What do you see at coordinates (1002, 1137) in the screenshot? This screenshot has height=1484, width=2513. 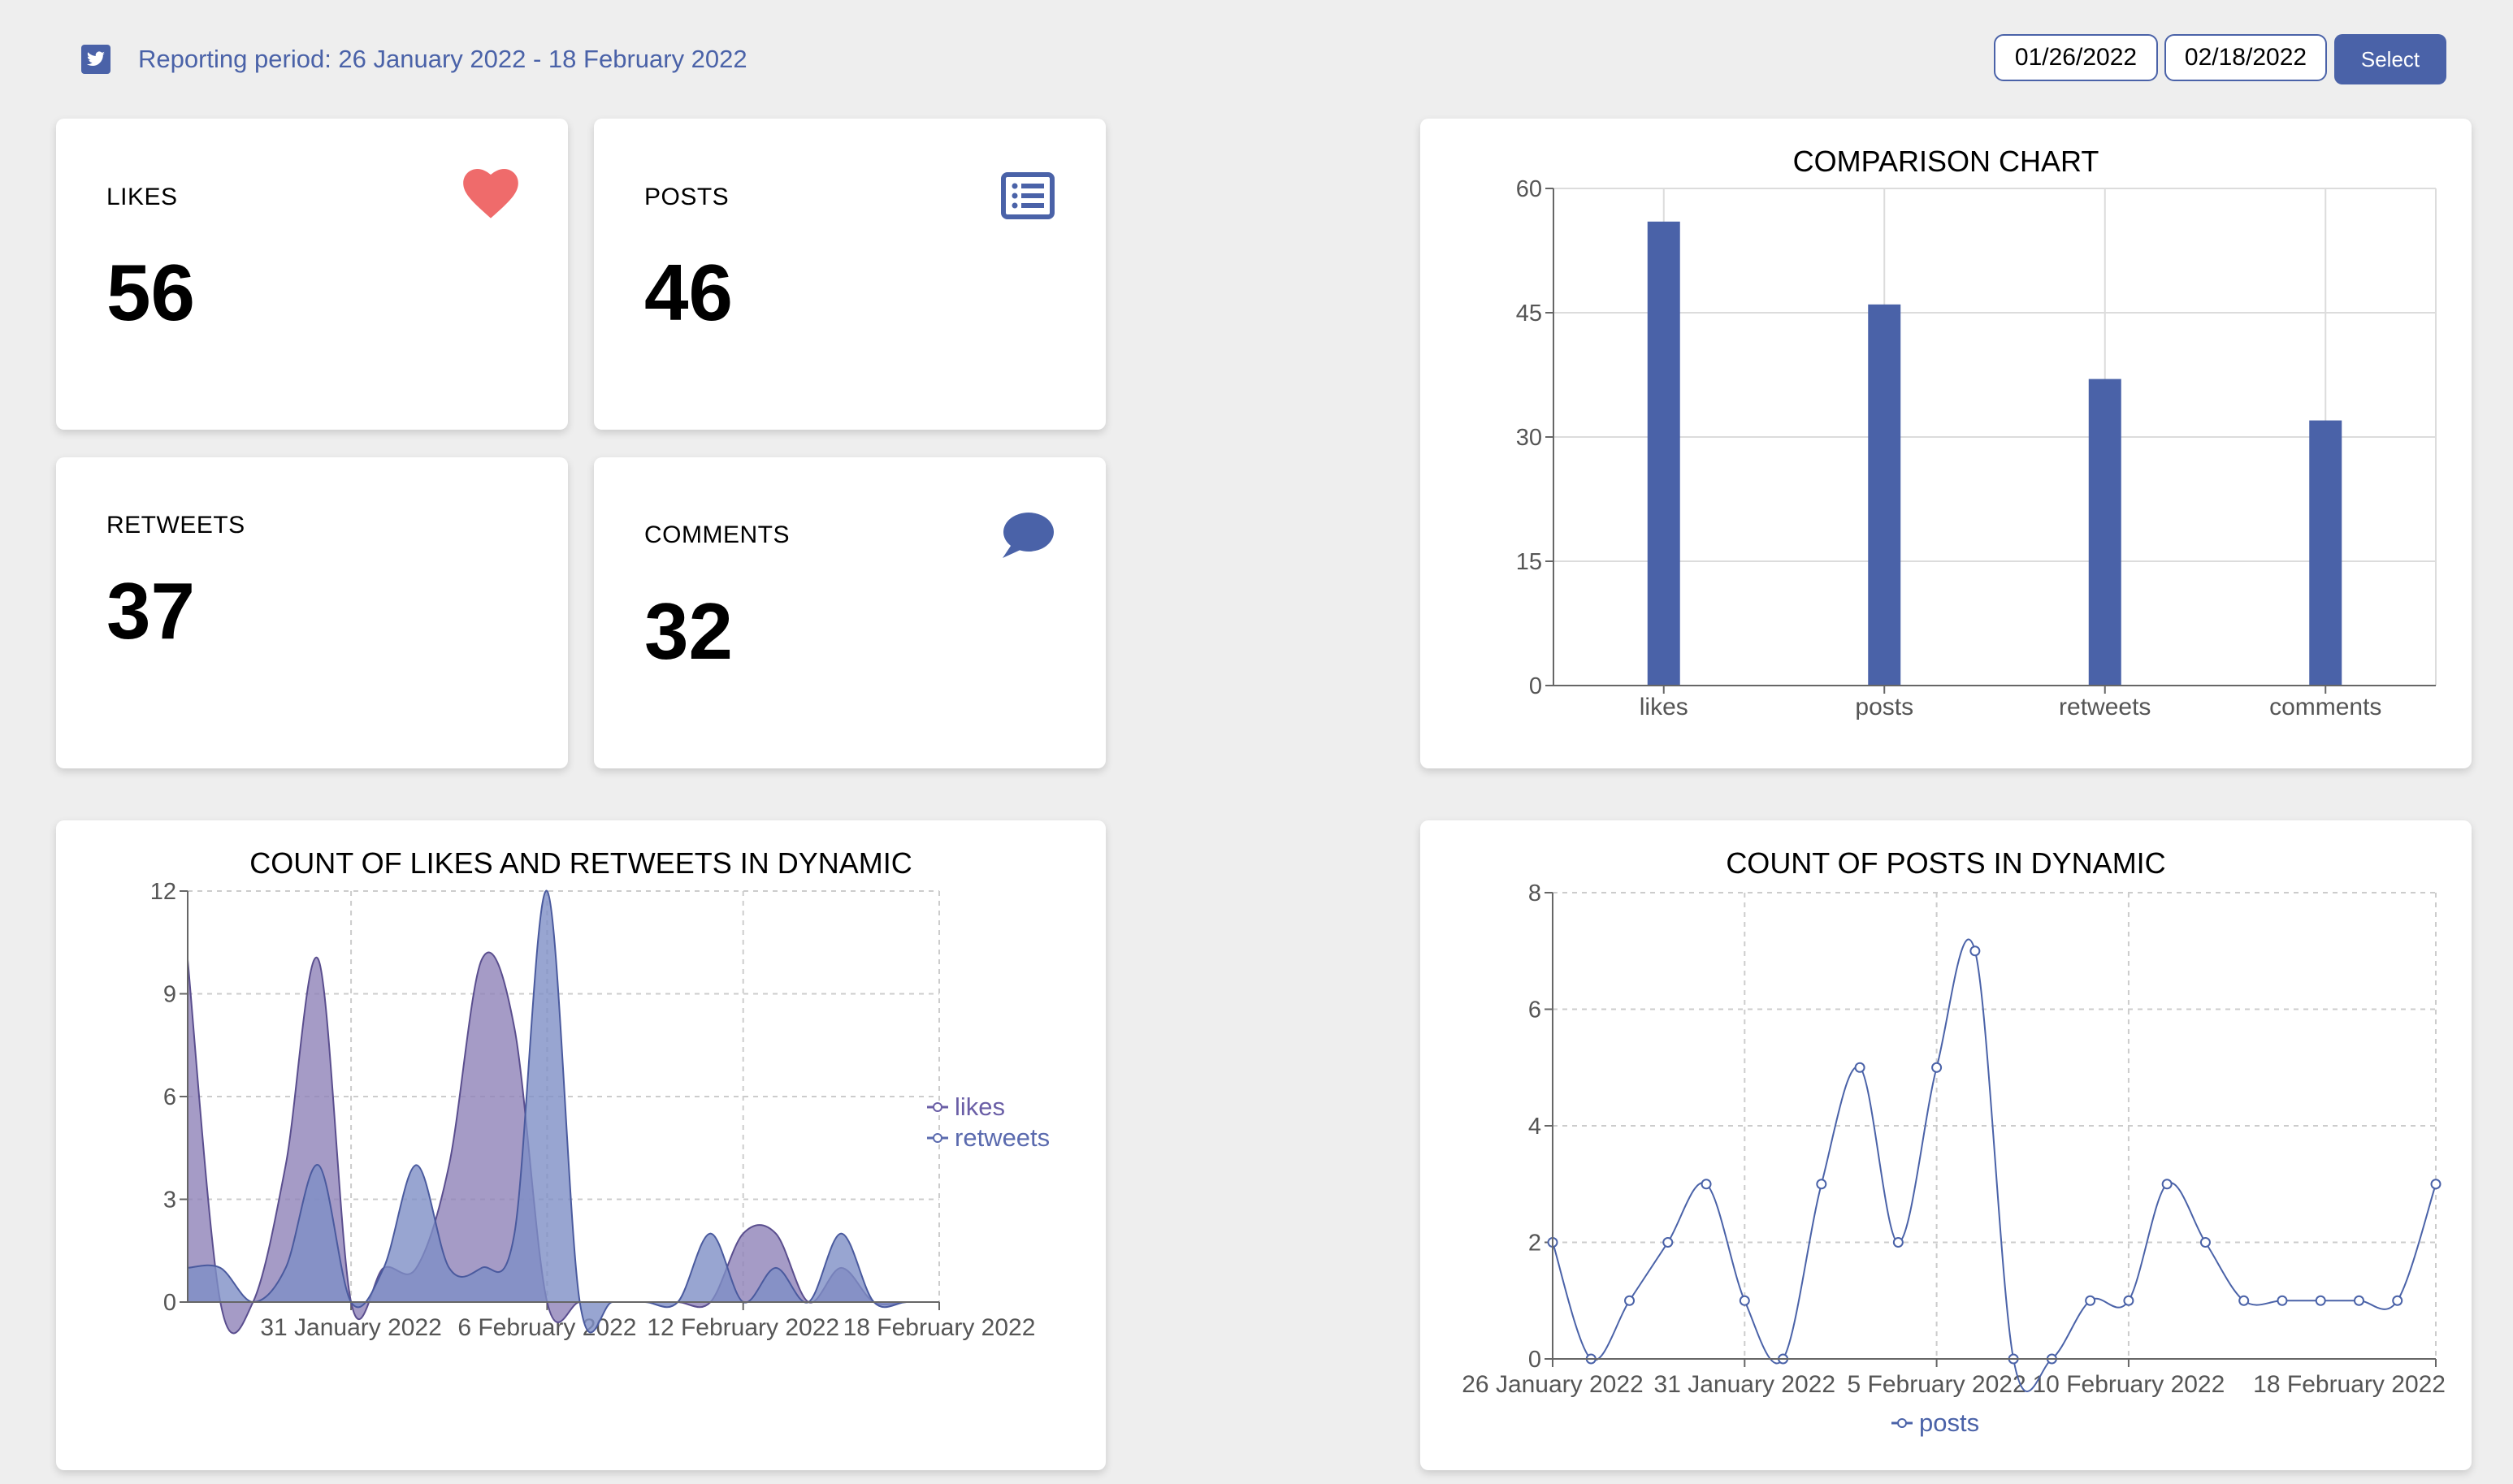 I see `legend-label-retweets: retweets` at bounding box center [1002, 1137].